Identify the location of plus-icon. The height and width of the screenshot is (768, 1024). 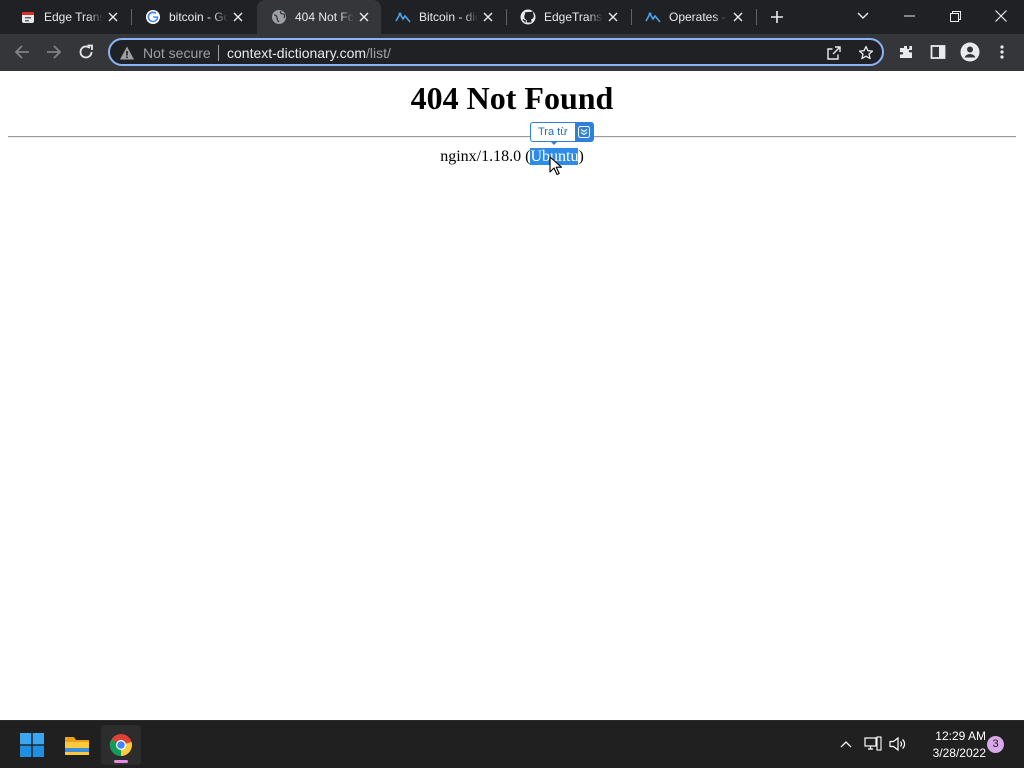
(777, 17).